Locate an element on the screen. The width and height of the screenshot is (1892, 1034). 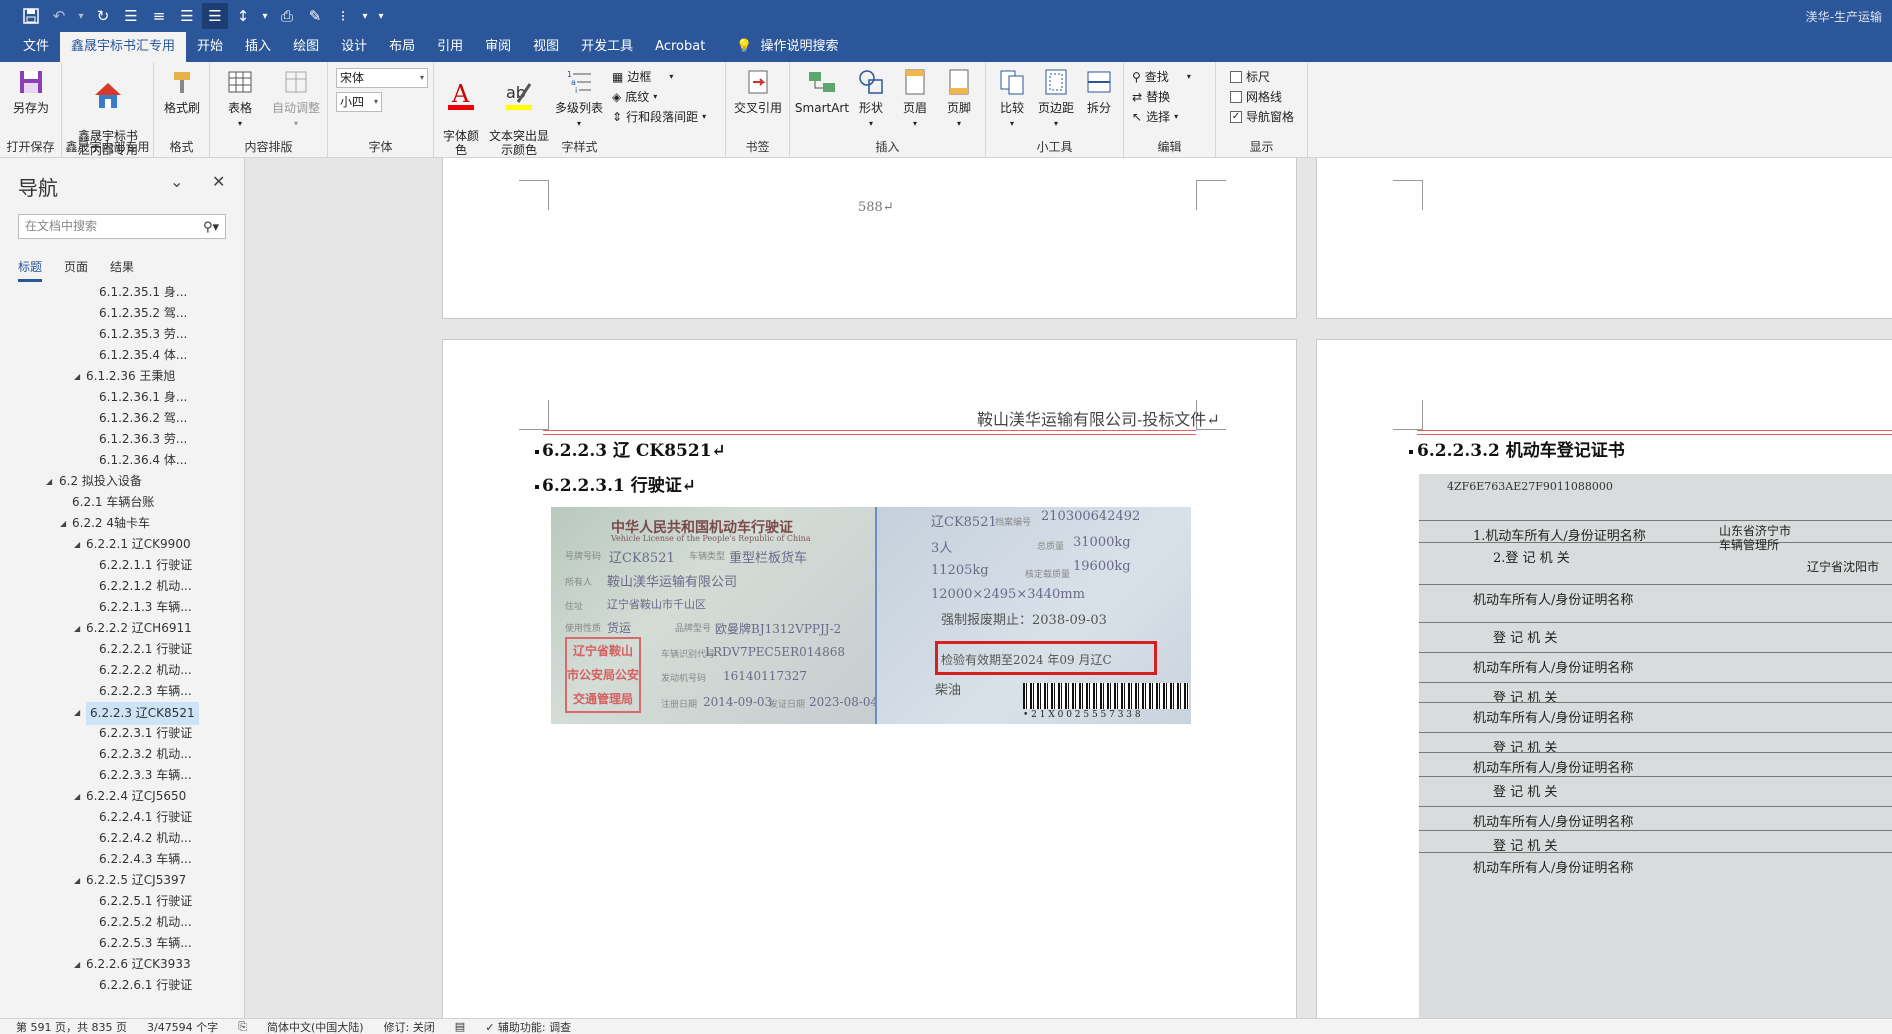
nav-heading-item: ◢ 6.2.2.5 辽CJ5397 is located at coordinates (122, 880).